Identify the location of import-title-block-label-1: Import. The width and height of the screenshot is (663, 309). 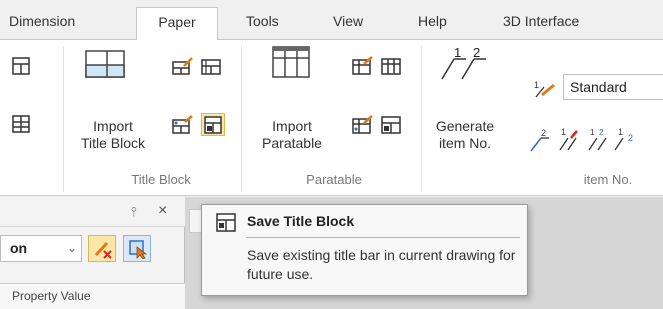
(113, 126).